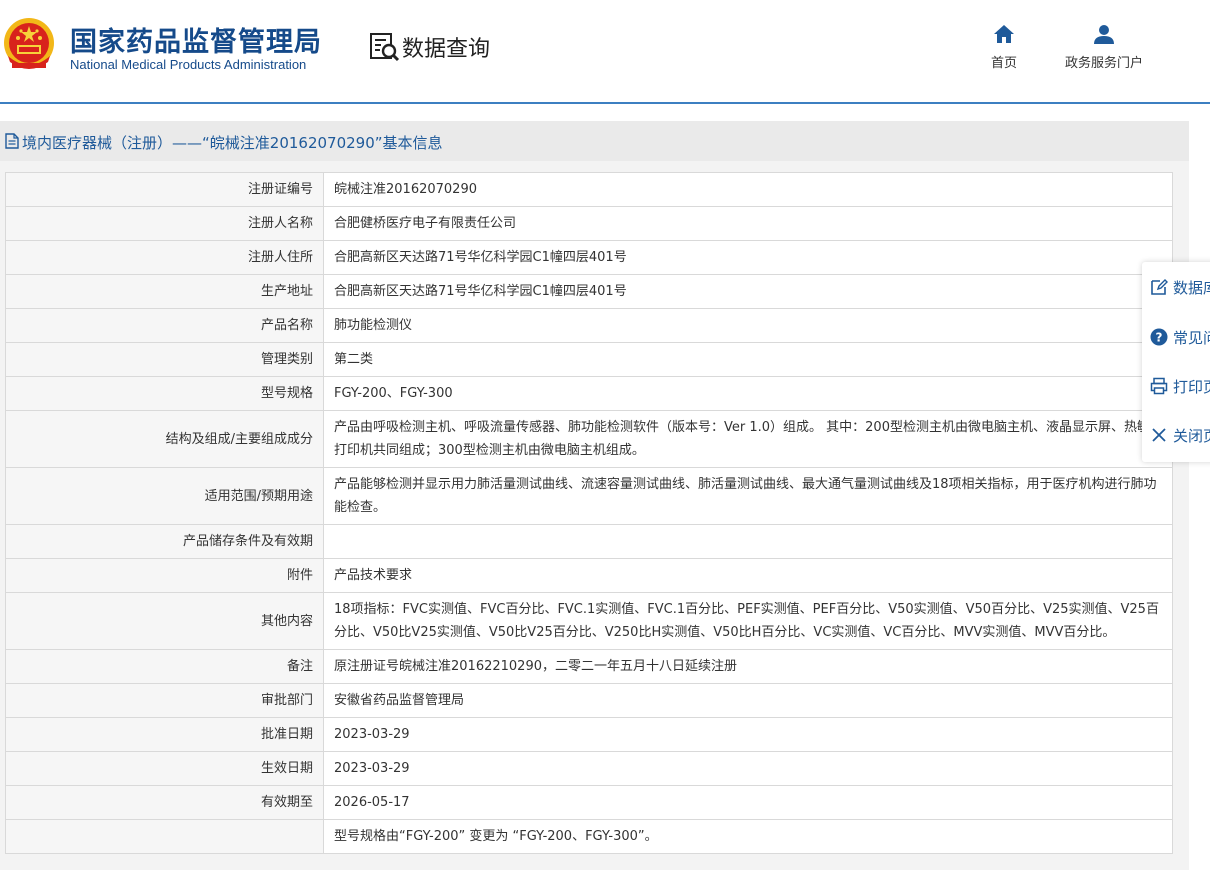 This screenshot has height=870, width=1210. I want to click on print-button: 打印页面, so click(1180, 386).